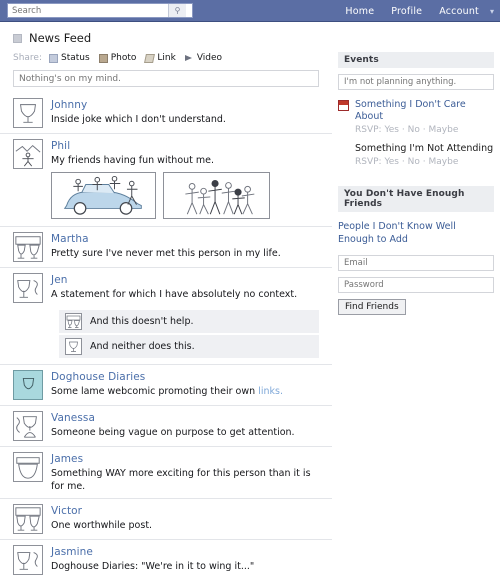 This screenshot has width=500, height=580. I want to click on share-video-button: Video, so click(203, 58).